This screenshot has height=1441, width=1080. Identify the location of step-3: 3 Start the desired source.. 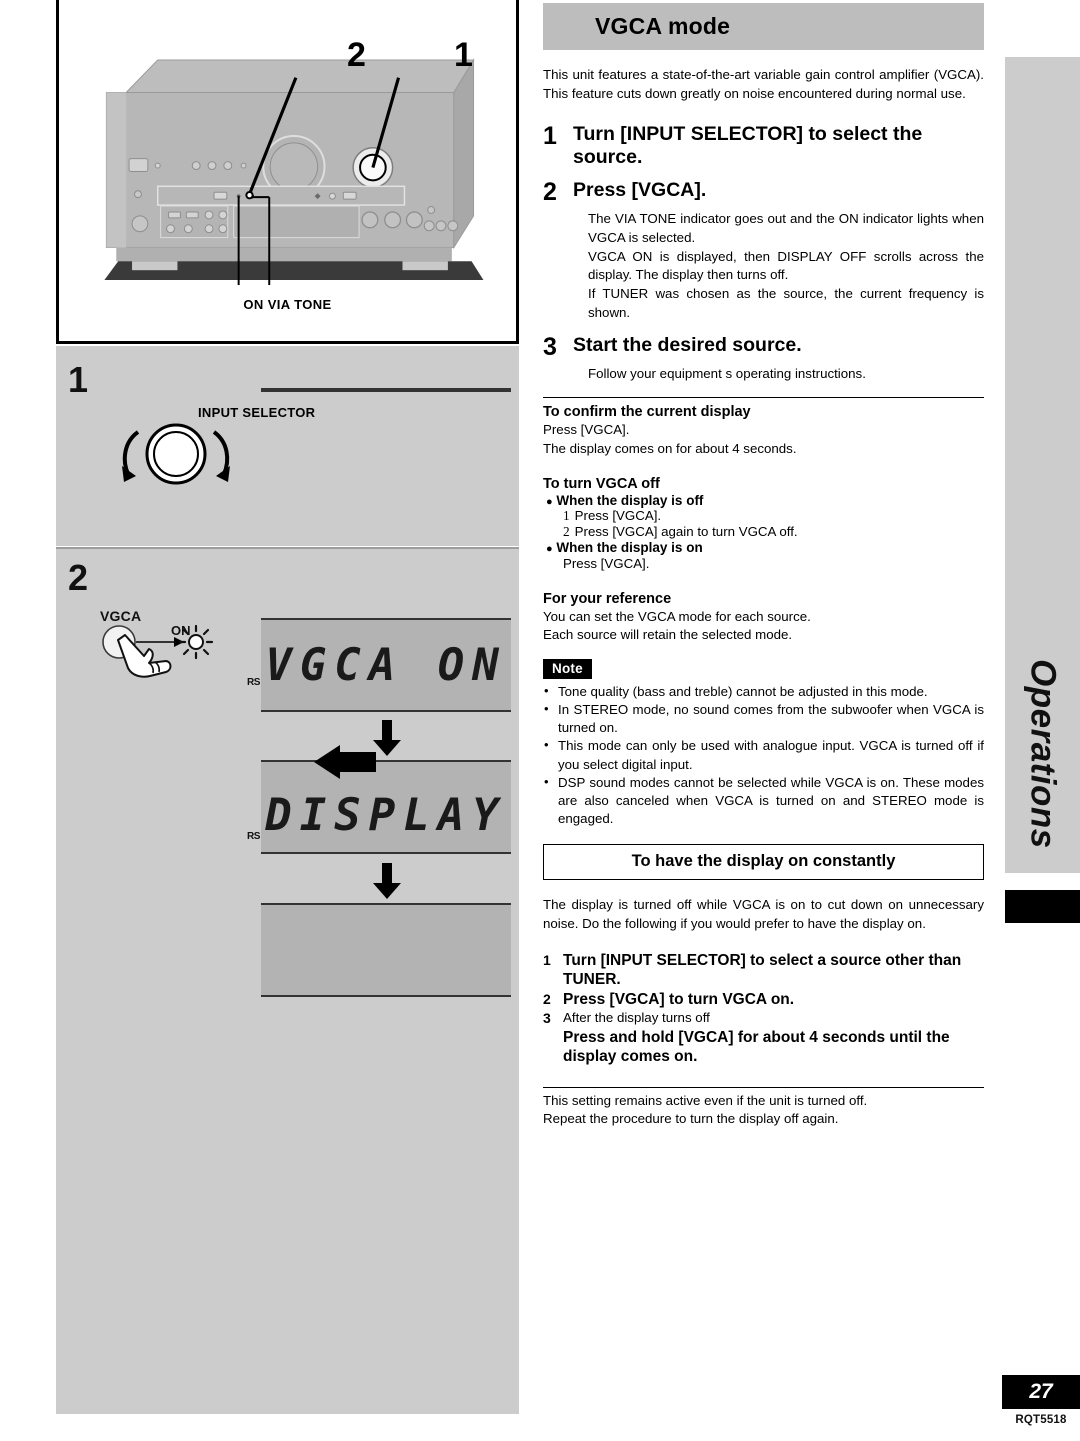
(763, 347).